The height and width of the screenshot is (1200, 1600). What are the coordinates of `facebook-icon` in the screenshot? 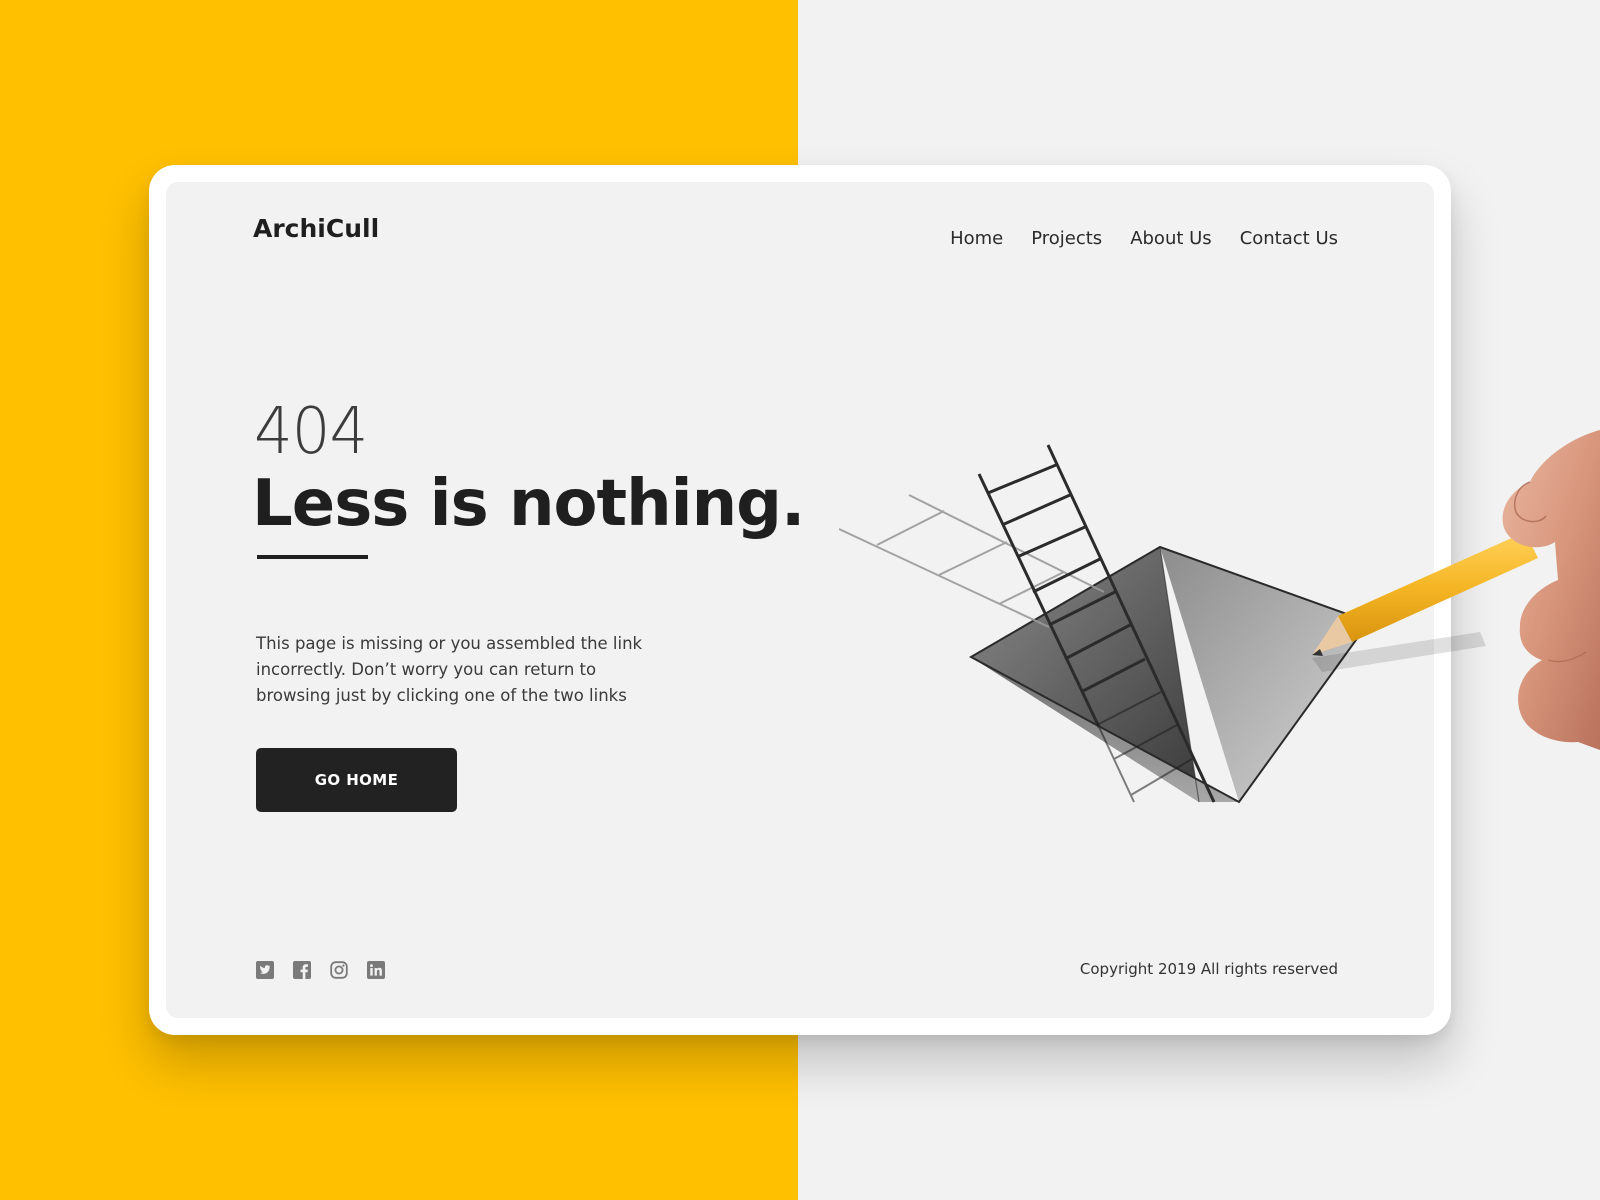 It's located at (302, 970).